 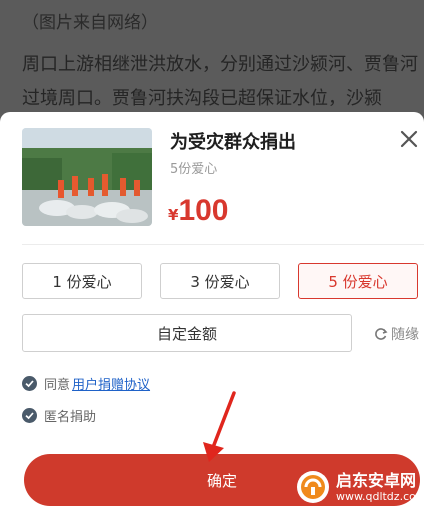 I want to click on project-thumbnail, so click(x=87, y=177).